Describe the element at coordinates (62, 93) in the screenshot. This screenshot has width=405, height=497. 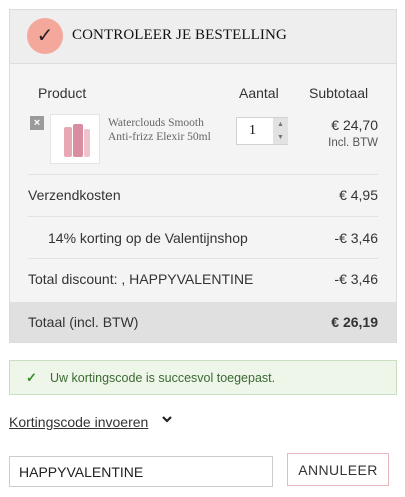
I see `column-header-product: Product` at that location.